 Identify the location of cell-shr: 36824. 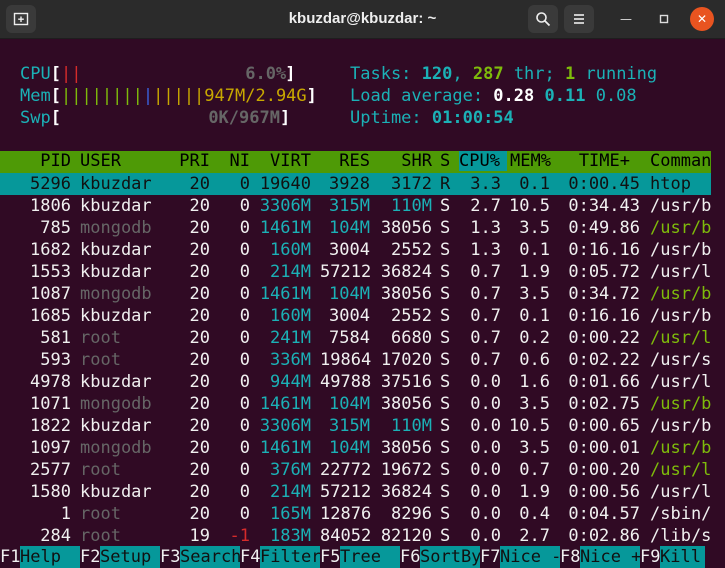
(406, 492).